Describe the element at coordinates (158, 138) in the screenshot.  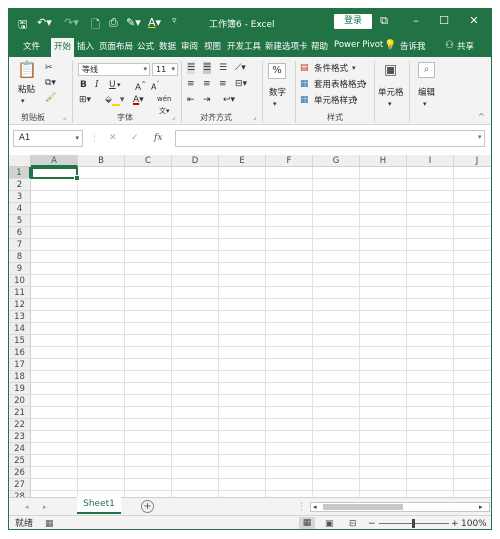
I see `insert-function-icon: fx` at that location.